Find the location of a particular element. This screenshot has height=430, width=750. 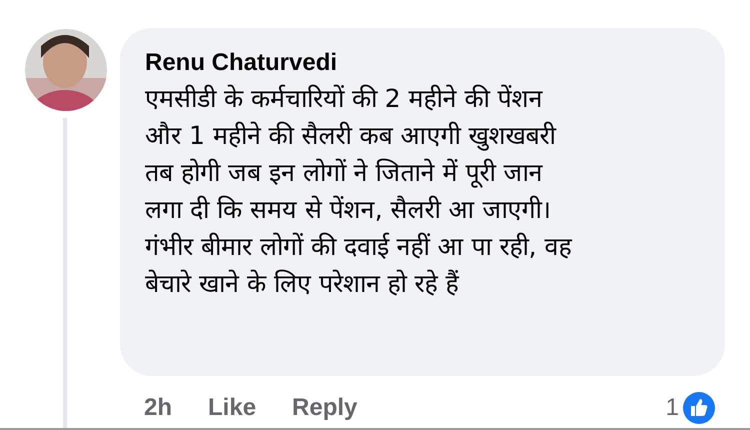

timestamp: 2h is located at coordinates (158, 408).